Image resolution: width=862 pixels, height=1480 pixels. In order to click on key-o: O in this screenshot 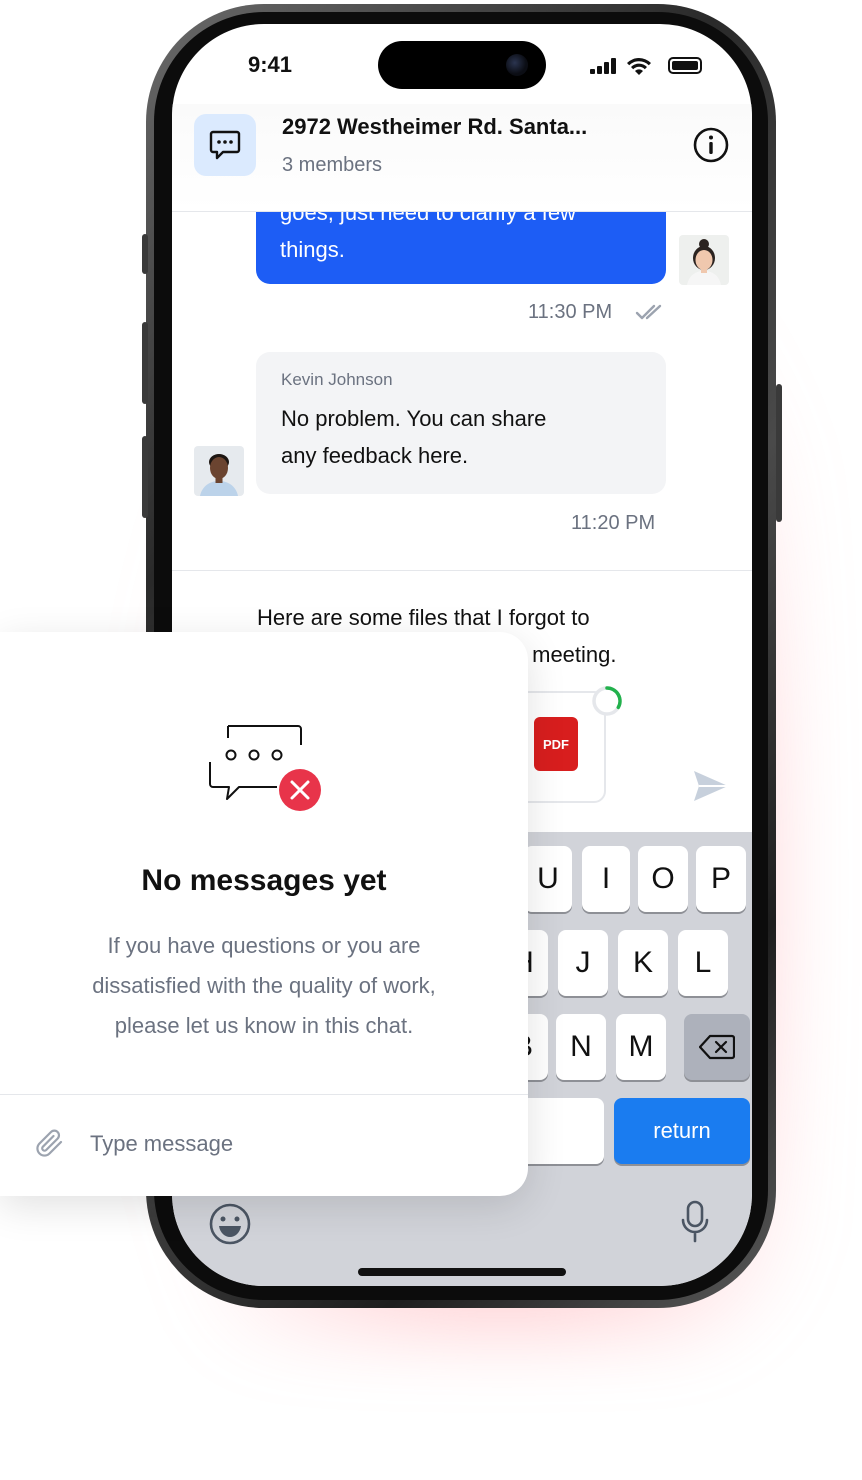, I will do `click(663, 879)`.